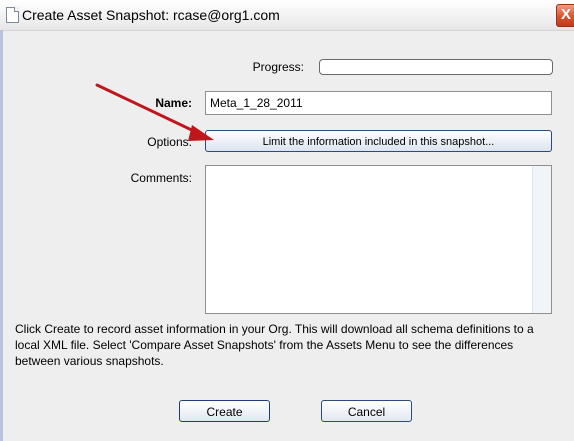  Describe the element at coordinates (278, 67) in the screenshot. I see `progress-label: Progress:` at that location.